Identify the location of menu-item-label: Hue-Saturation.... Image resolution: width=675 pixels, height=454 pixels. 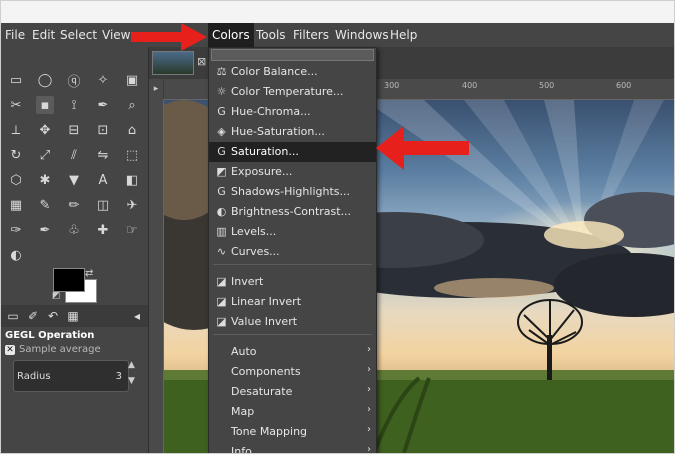
(278, 131).